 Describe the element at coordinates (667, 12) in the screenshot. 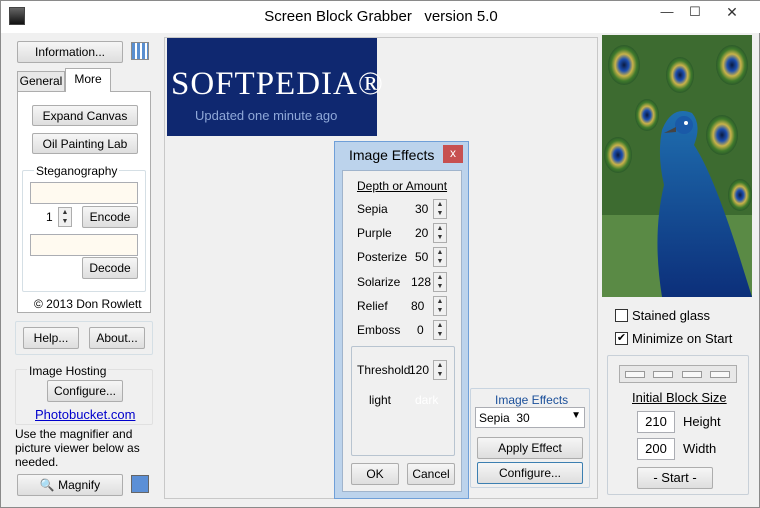

I see `minimize-window-icon: —` at that location.